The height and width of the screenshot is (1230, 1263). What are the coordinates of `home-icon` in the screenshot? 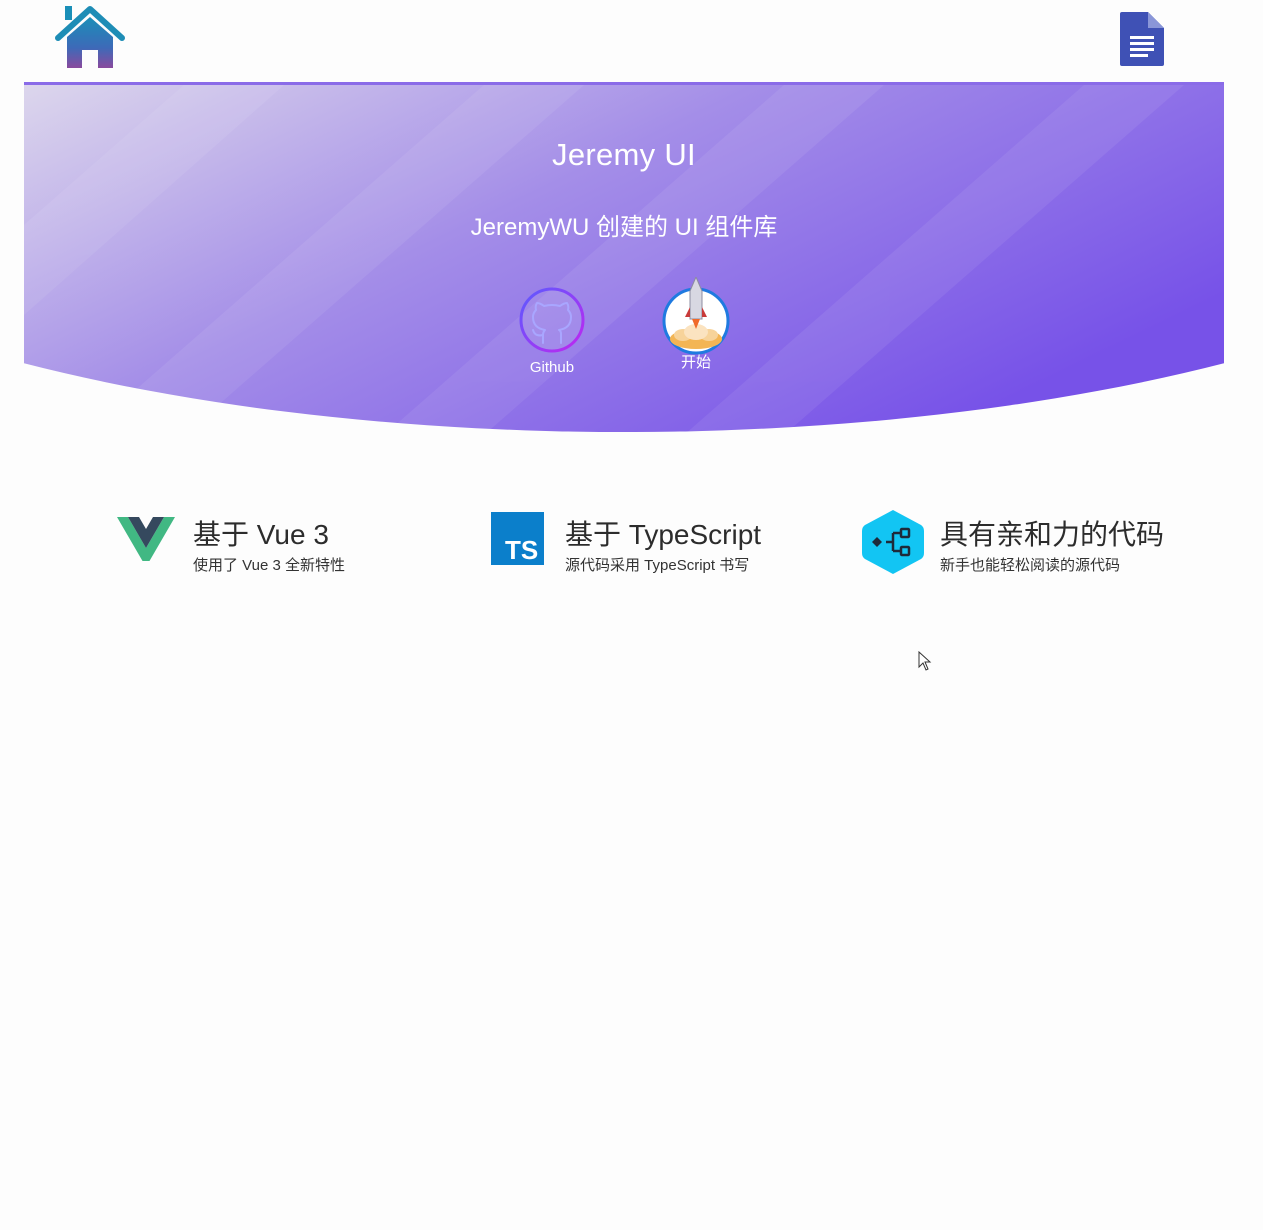 It's located at (90, 37).